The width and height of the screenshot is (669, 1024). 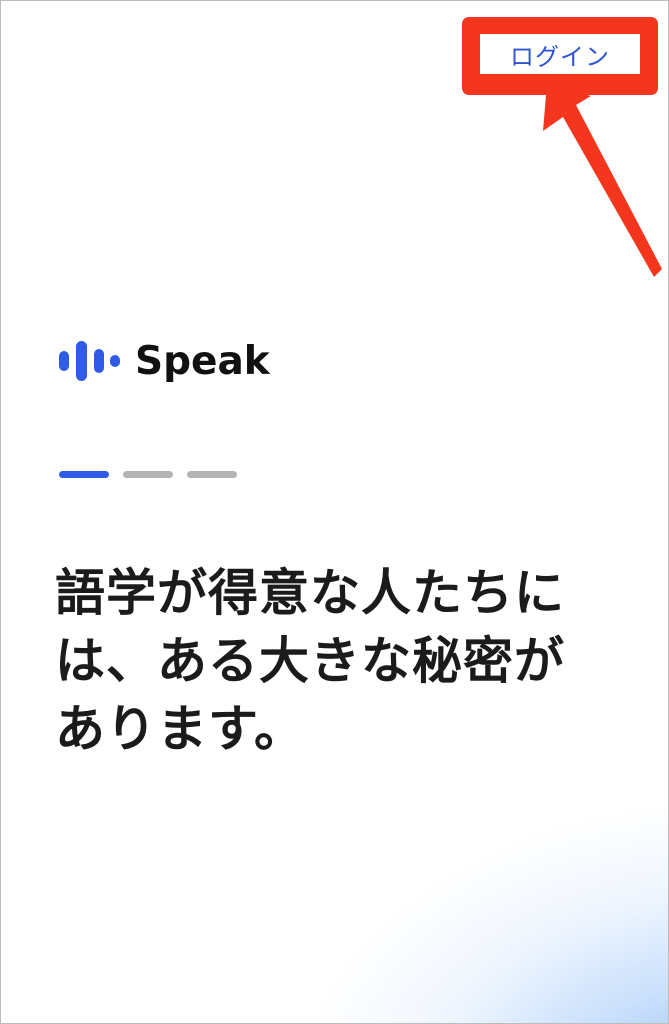 What do you see at coordinates (310, 661) in the screenshot?
I see `onboarding-headline: 語学が得意な人たちには、ある大きな秘密があります。` at bounding box center [310, 661].